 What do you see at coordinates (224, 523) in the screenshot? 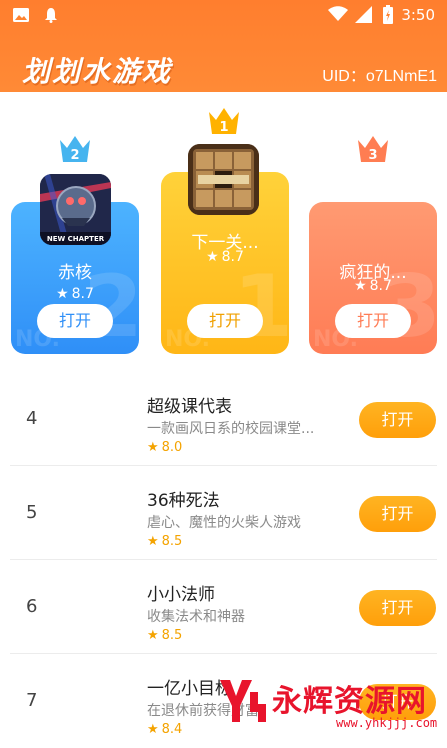
I see `list-game-desc: 虐心、魔性的火柴人游戏` at bounding box center [224, 523].